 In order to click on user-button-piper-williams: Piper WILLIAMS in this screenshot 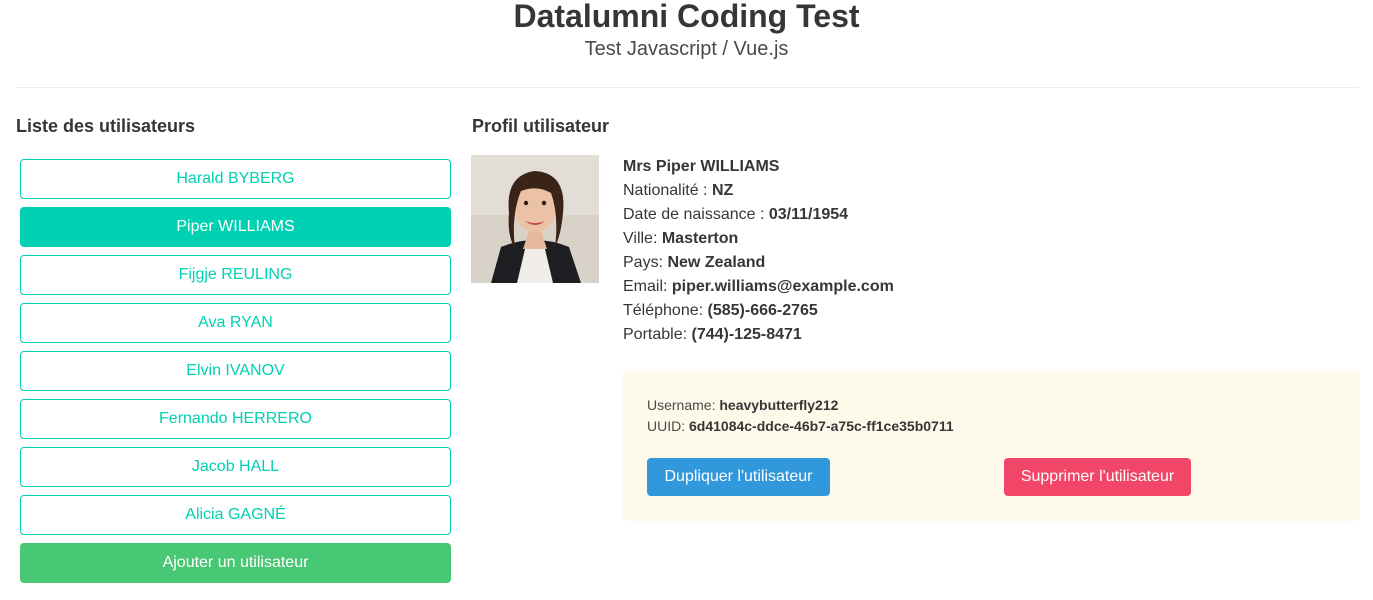, I will do `click(235, 227)`.